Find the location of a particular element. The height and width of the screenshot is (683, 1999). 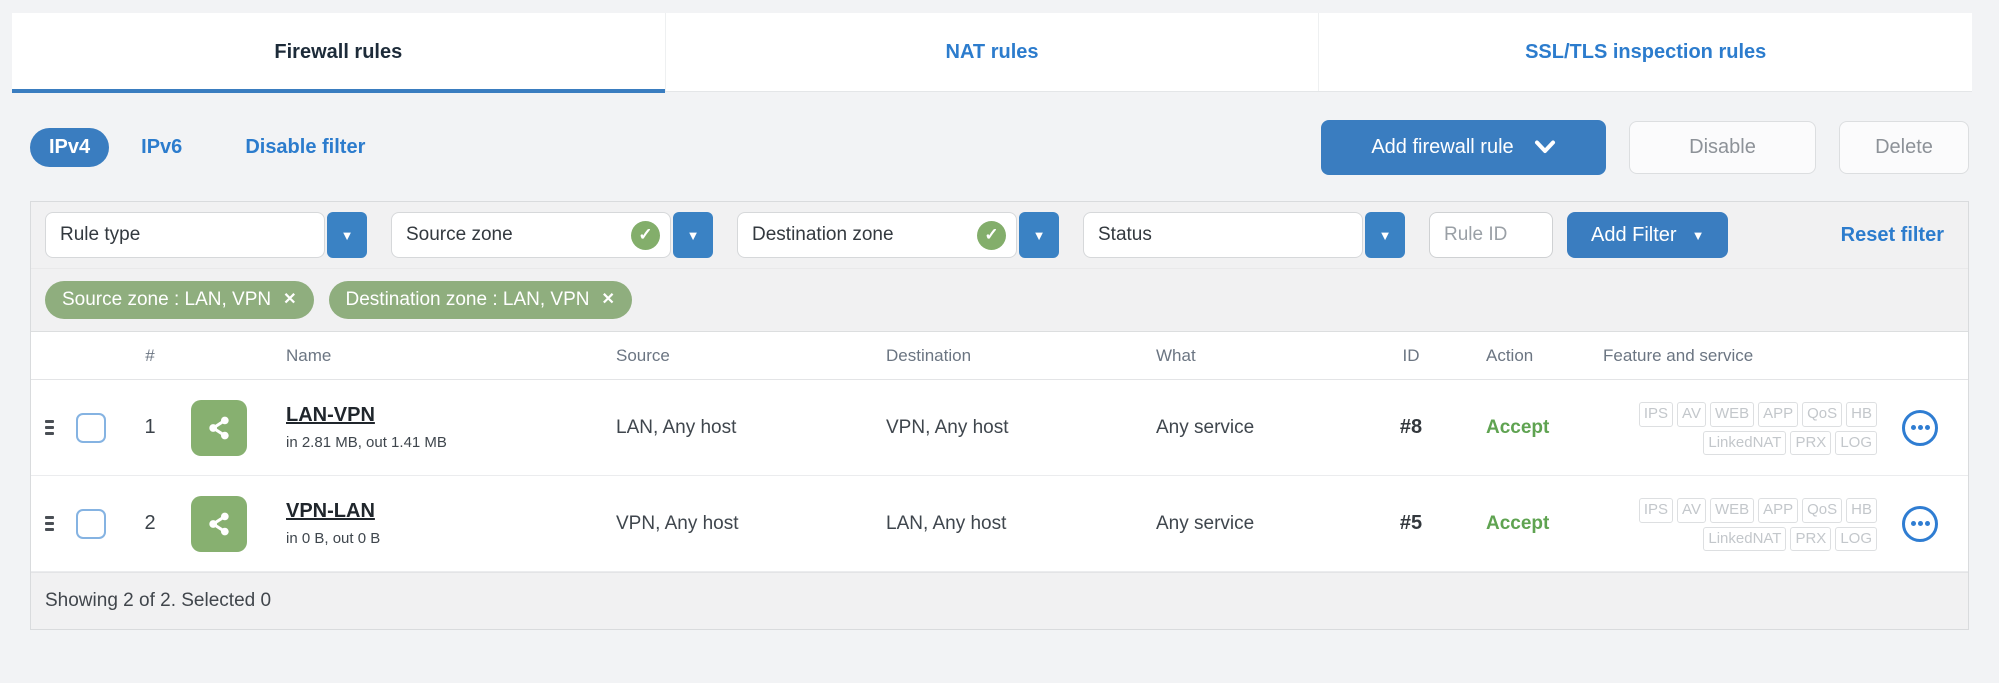

action-cell: Accept is located at coordinates (1518, 427).